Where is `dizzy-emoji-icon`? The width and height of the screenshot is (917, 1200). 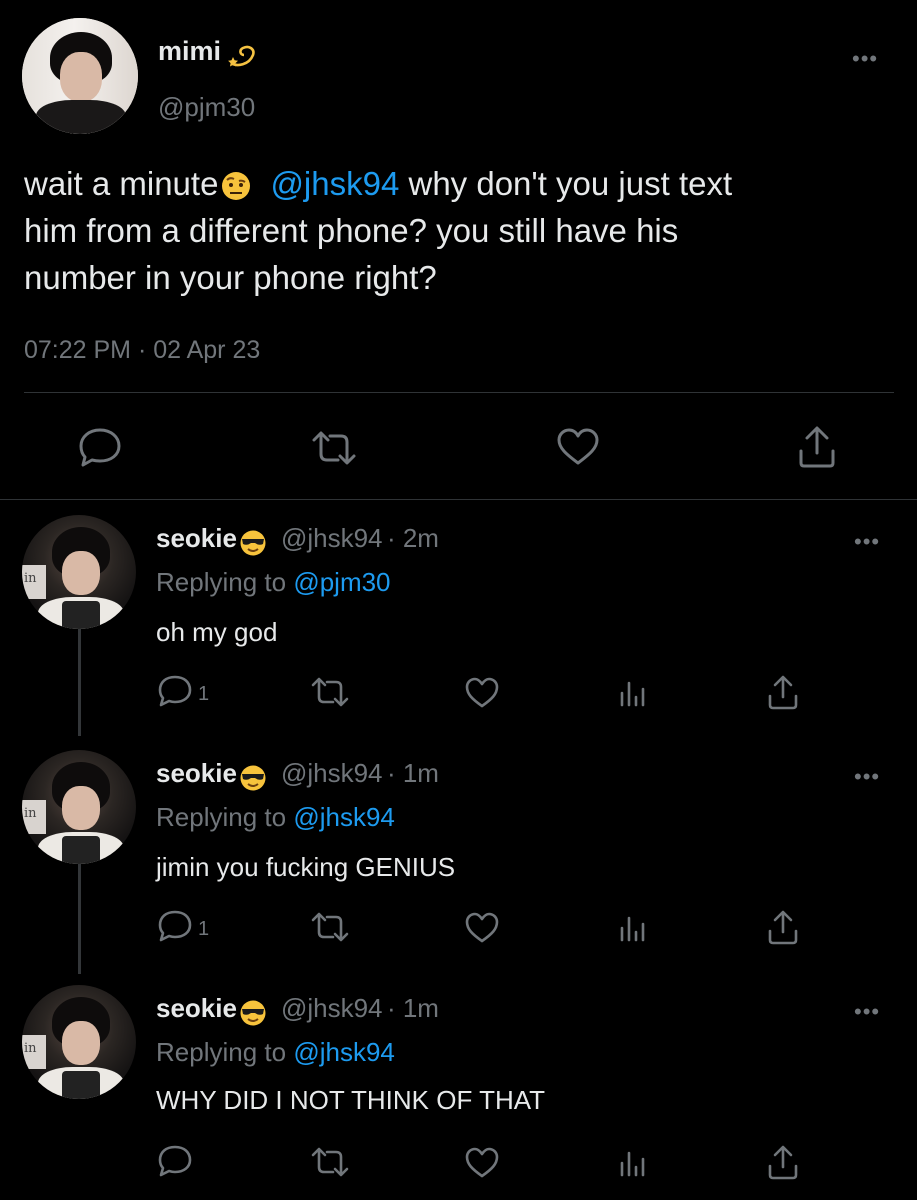
dizzy-emoji-icon is located at coordinates (242, 56).